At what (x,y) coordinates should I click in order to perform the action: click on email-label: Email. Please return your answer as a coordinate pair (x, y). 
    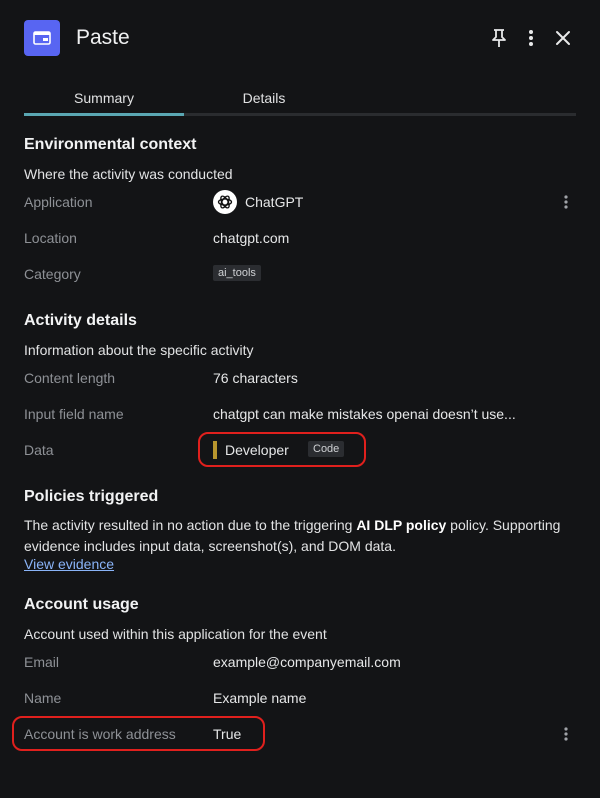
    Looking at the image, I should click on (42, 662).